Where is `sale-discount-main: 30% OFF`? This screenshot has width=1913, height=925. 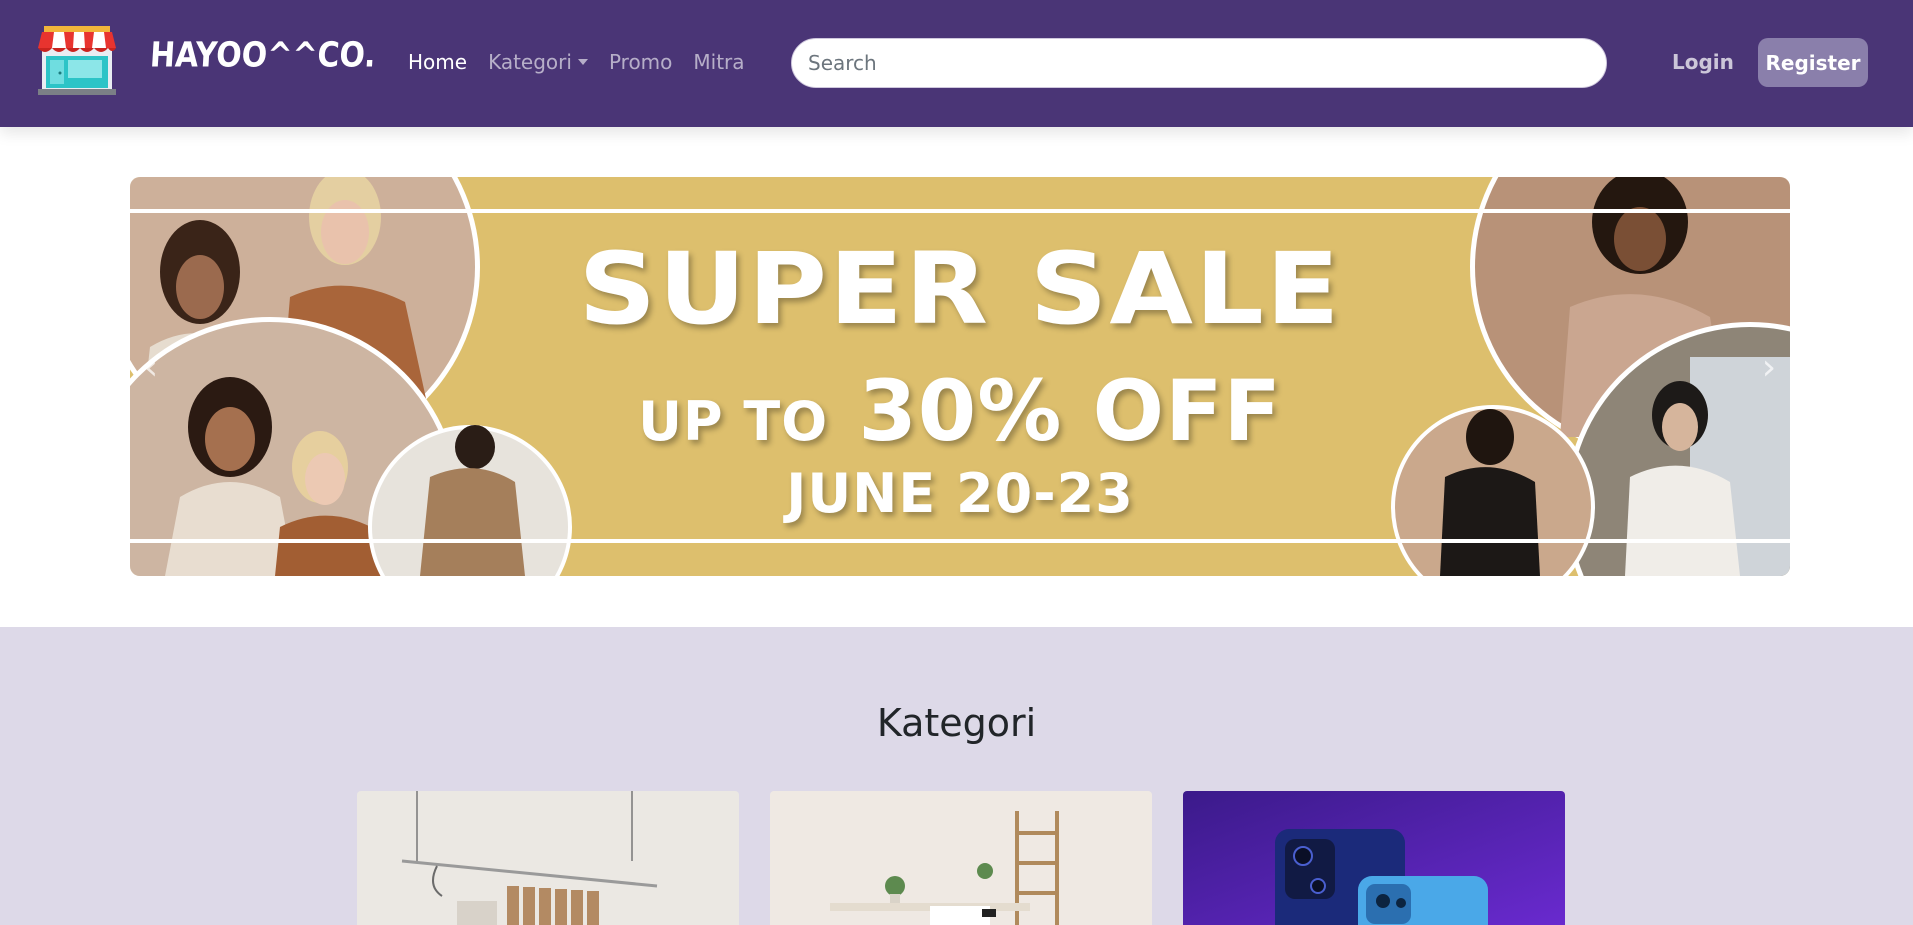
sale-discount-main: 30% OFF is located at coordinates (1070, 411).